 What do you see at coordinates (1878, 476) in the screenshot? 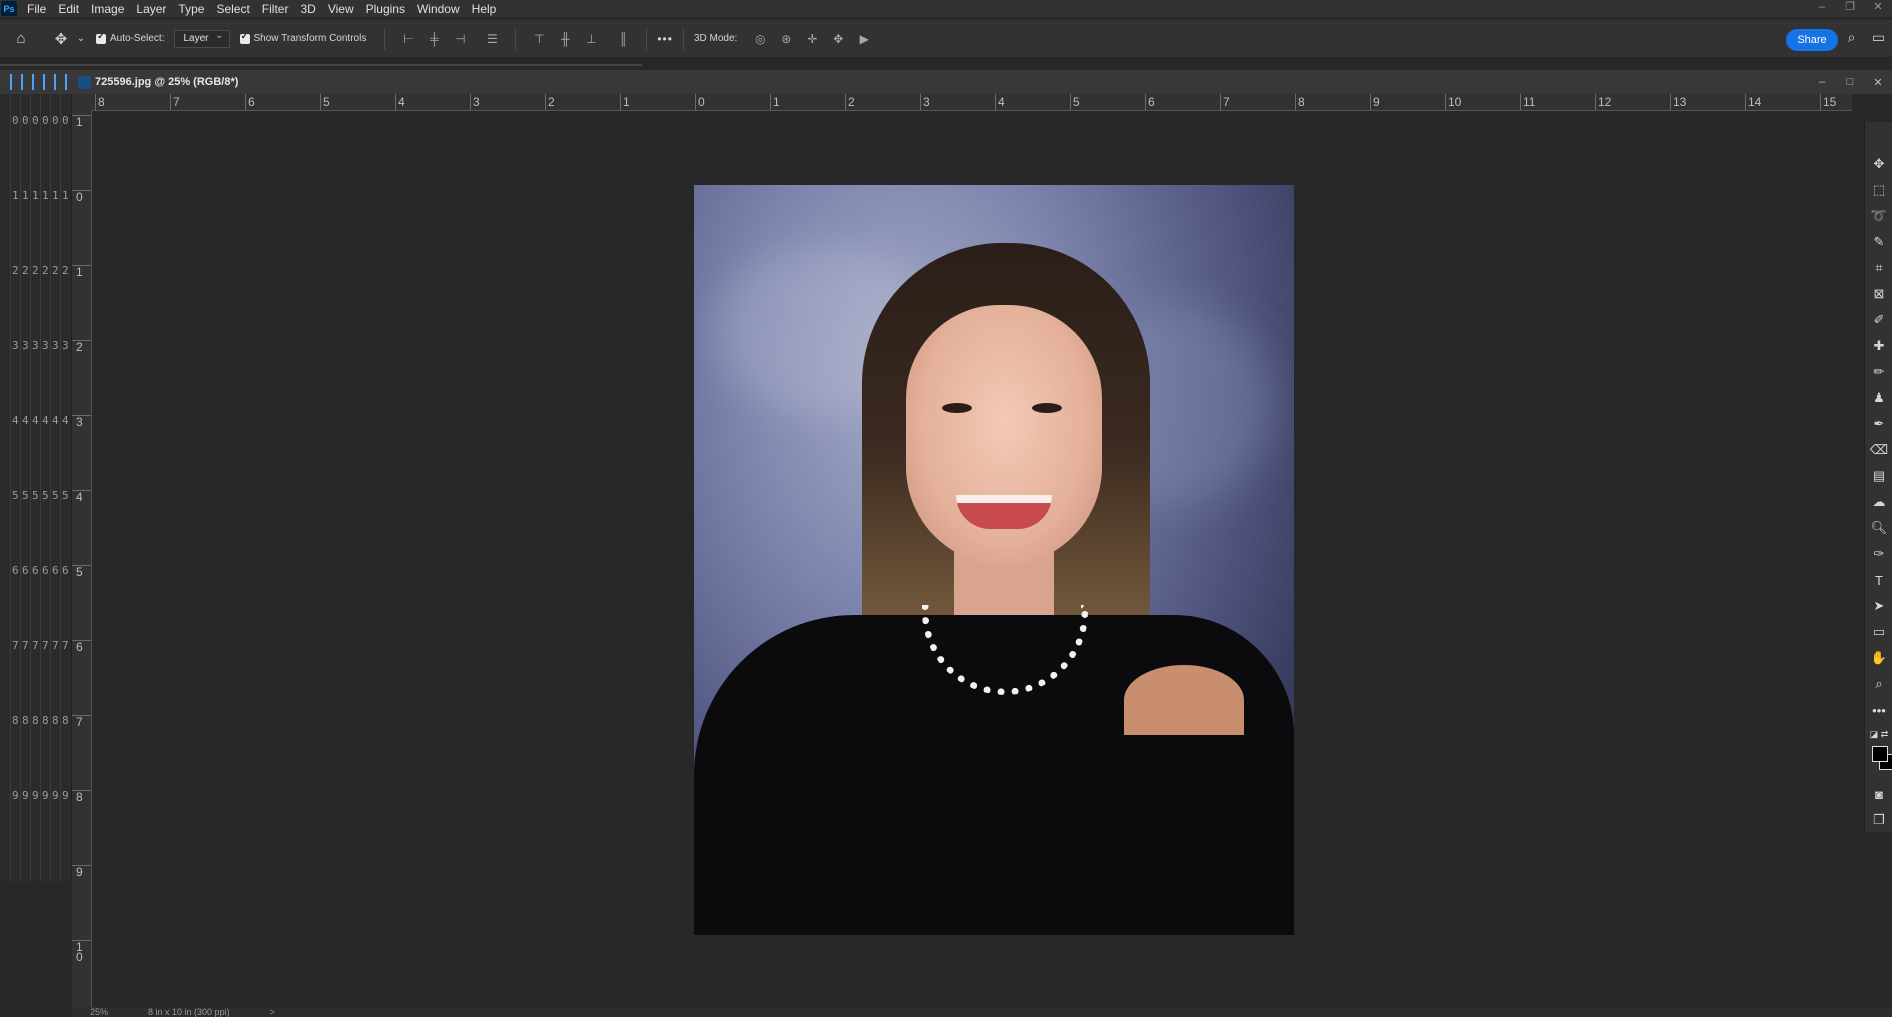
I see `gradient-tool-icon: ▤` at bounding box center [1878, 476].